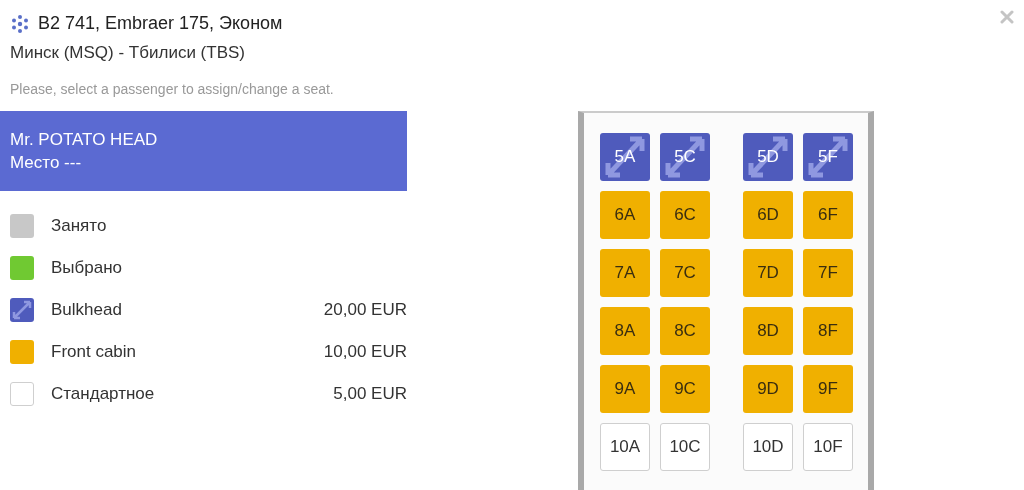  What do you see at coordinates (625, 157) in the screenshot?
I see `seat-button: 5A` at bounding box center [625, 157].